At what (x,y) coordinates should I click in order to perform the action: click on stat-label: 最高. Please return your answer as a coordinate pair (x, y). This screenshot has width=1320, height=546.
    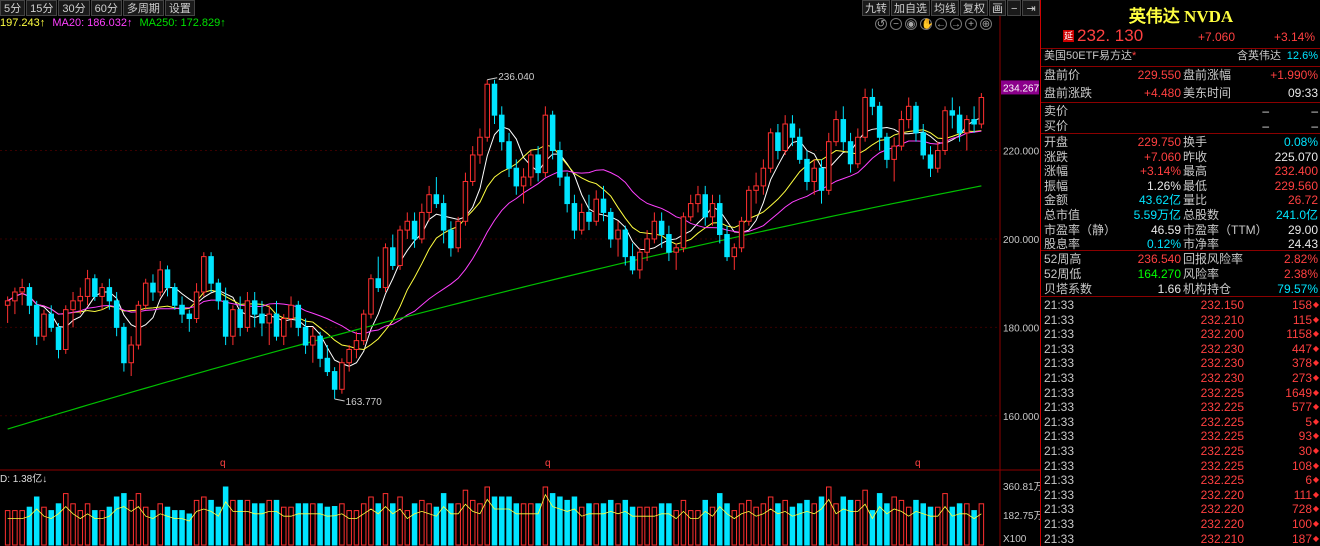
    Looking at the image, I should click on (1195, 171).